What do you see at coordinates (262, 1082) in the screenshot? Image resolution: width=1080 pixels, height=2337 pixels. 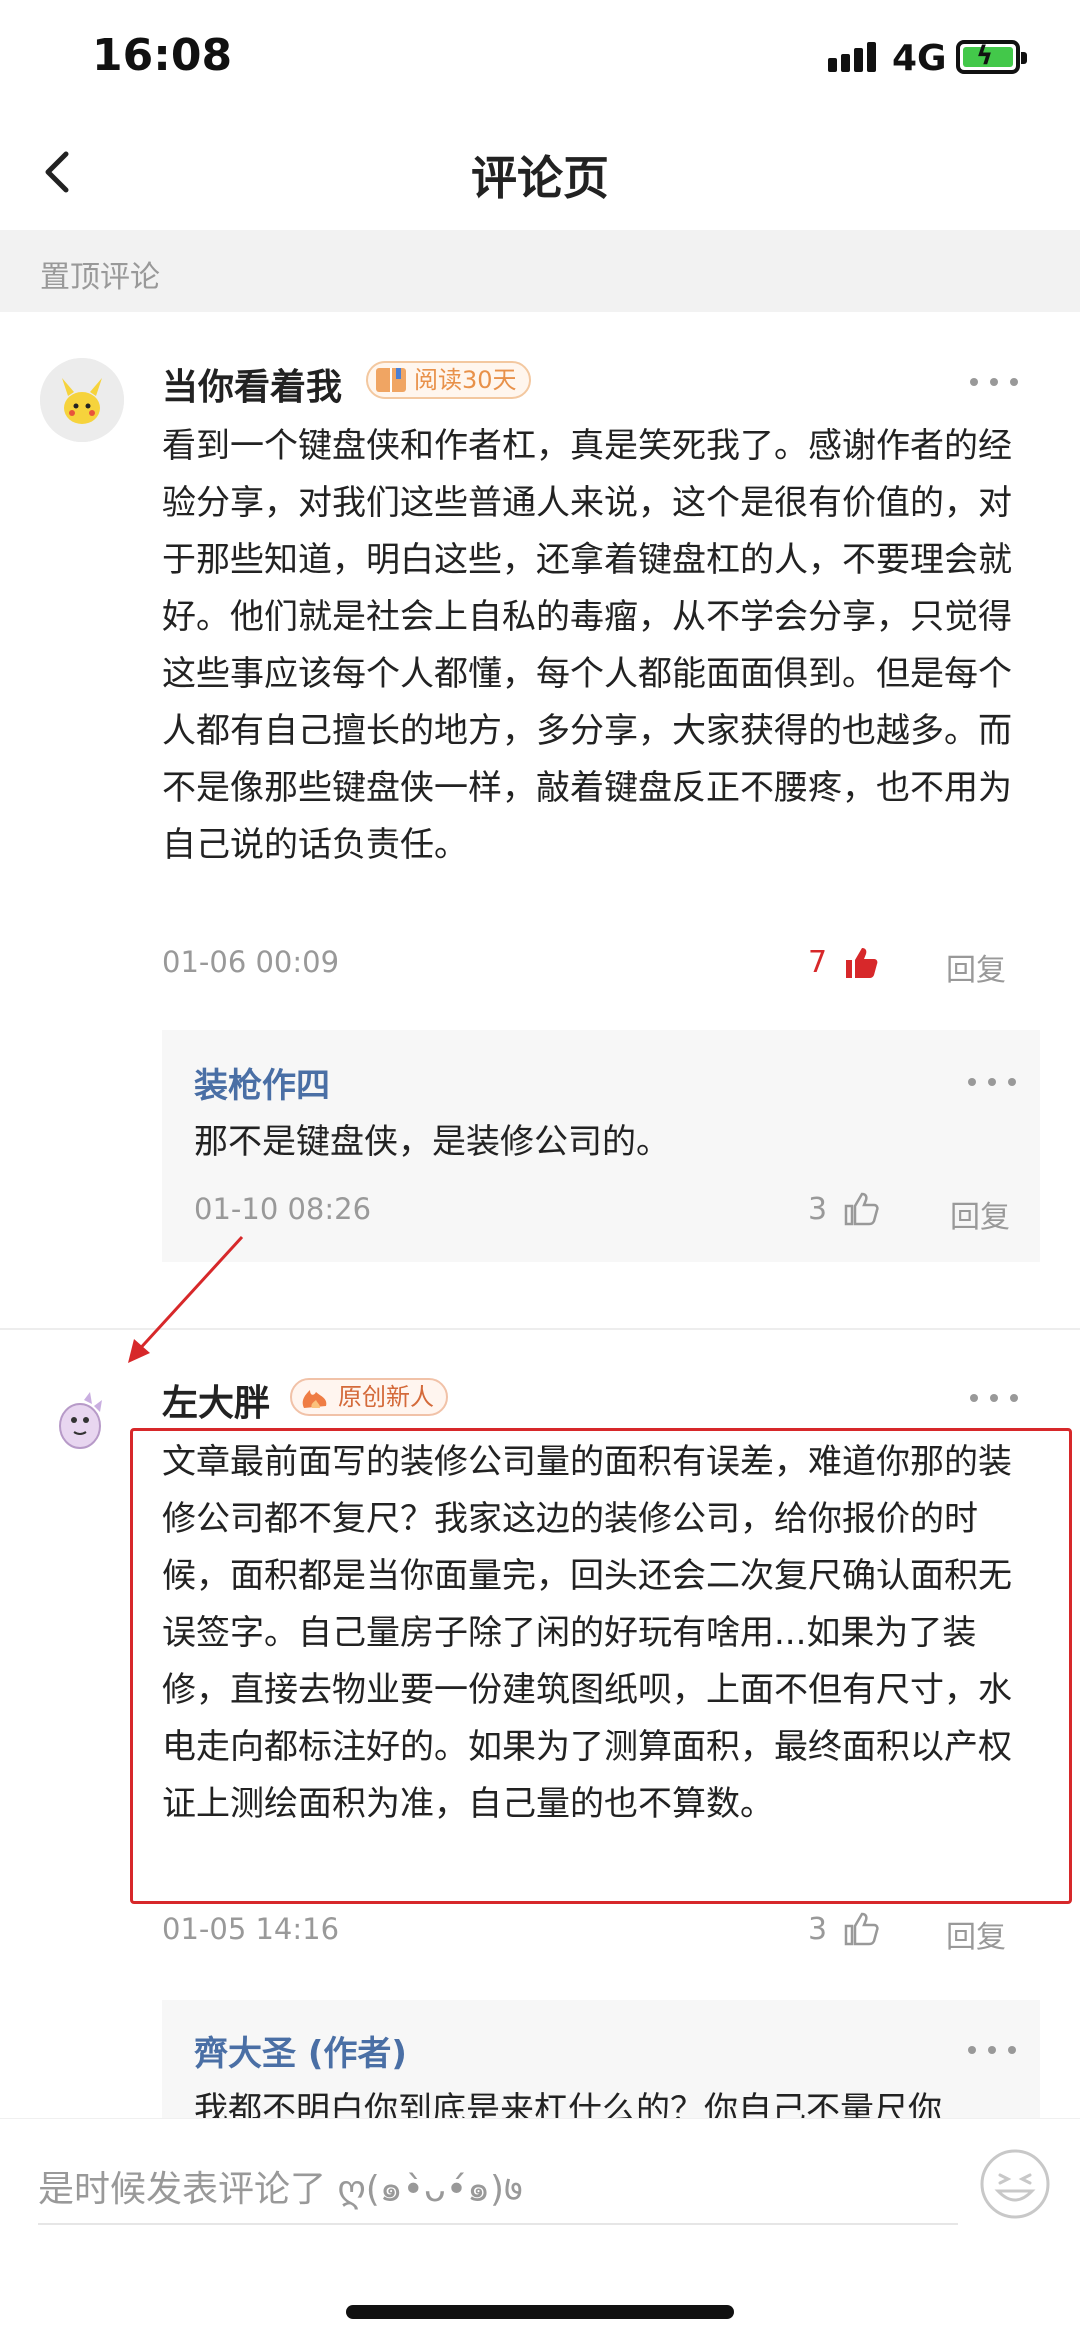 I see `reply-username: 装枪作四` at bounding box center [262, 1082].